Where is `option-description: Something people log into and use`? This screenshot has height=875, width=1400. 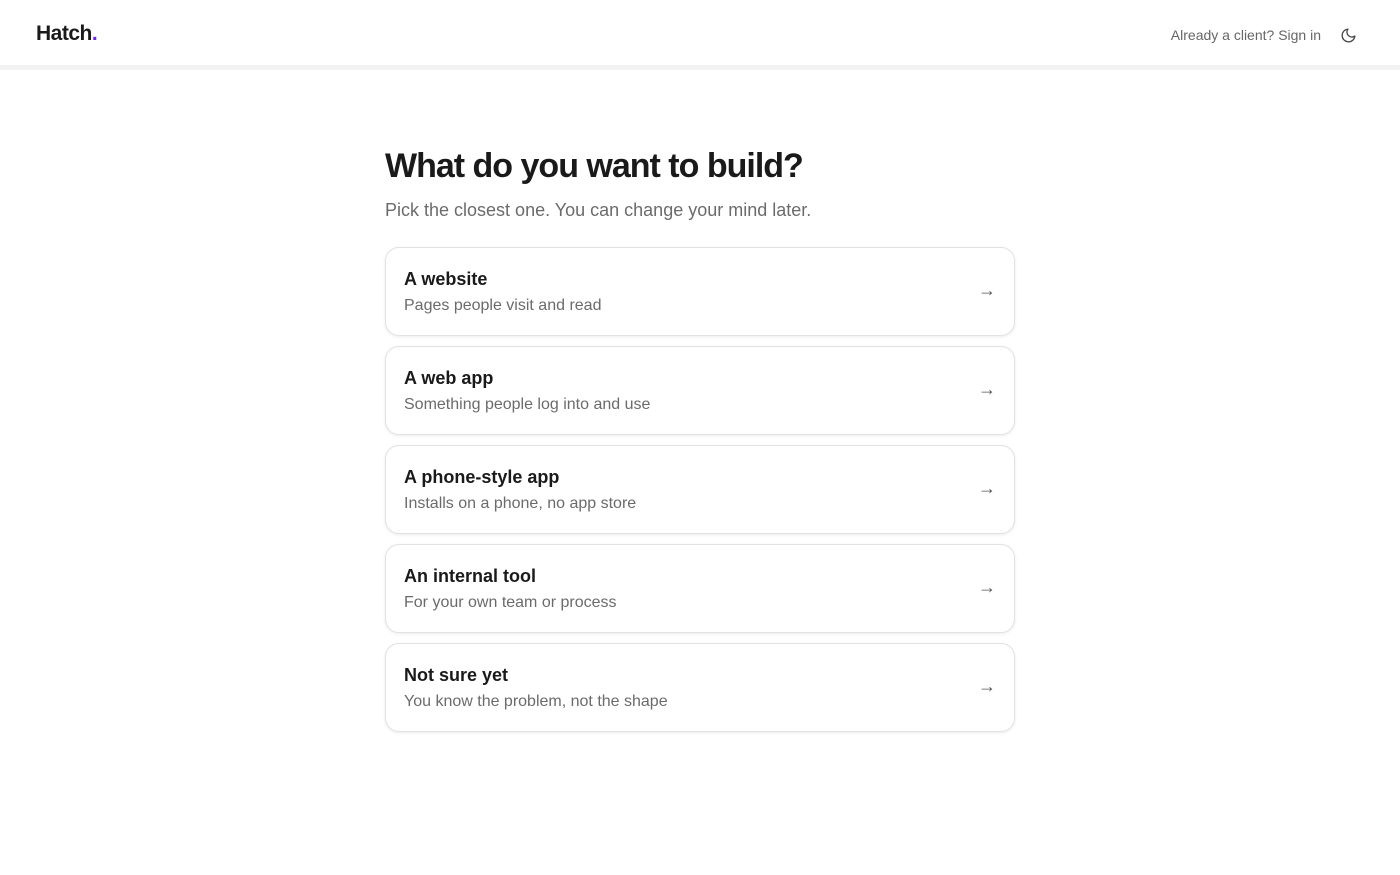 option-description: Something people log into and use is located at coordinates (527, 404).